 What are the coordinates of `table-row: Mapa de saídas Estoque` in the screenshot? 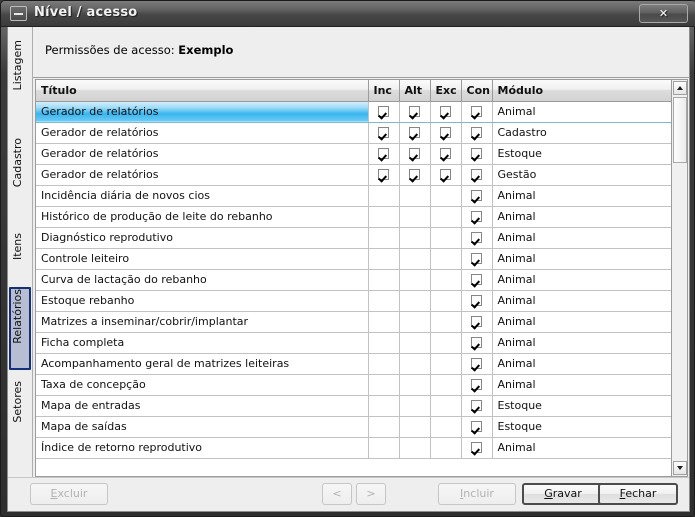 It's located at (355, 427).